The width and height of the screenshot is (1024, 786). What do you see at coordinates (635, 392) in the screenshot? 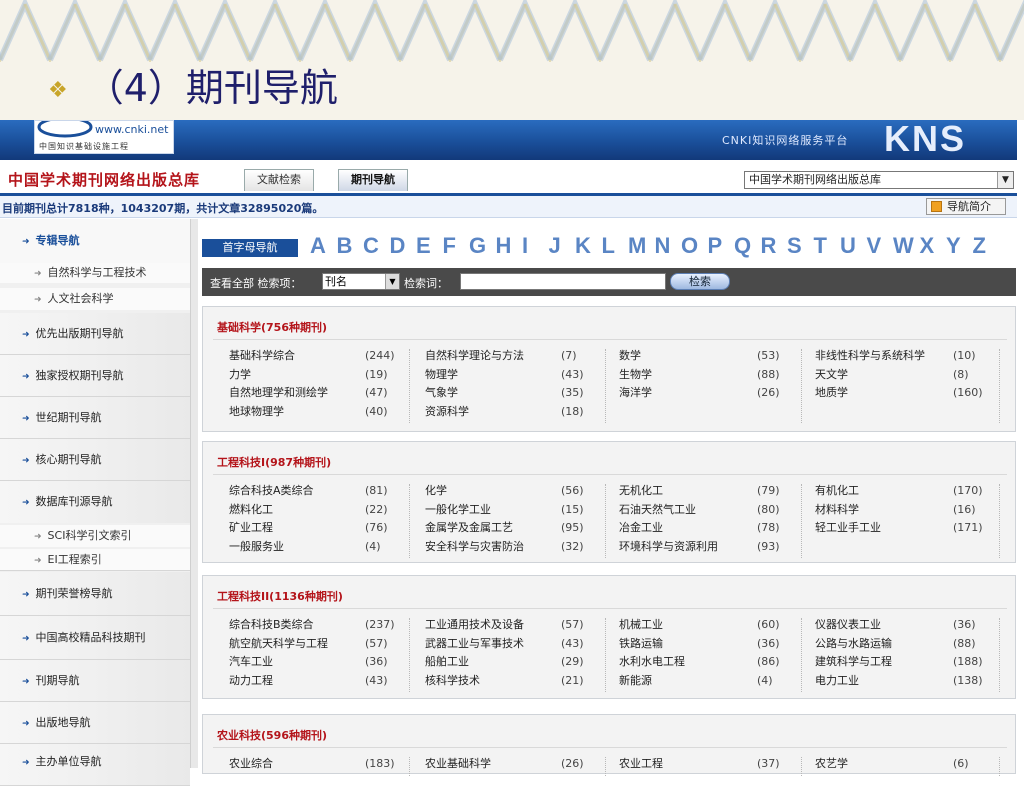
I see `subject-link: 海洋学` at bounding box center [635, 392].